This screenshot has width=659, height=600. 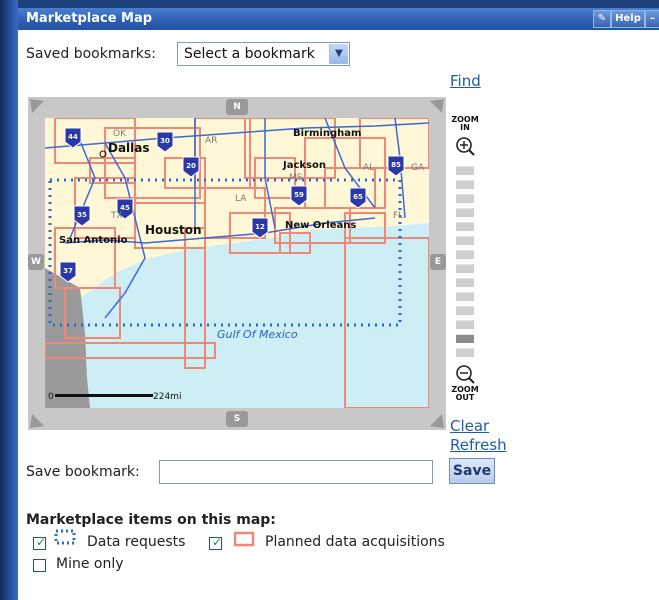 I want to click on highway-85-label: 85, so click(x=396, y=165).